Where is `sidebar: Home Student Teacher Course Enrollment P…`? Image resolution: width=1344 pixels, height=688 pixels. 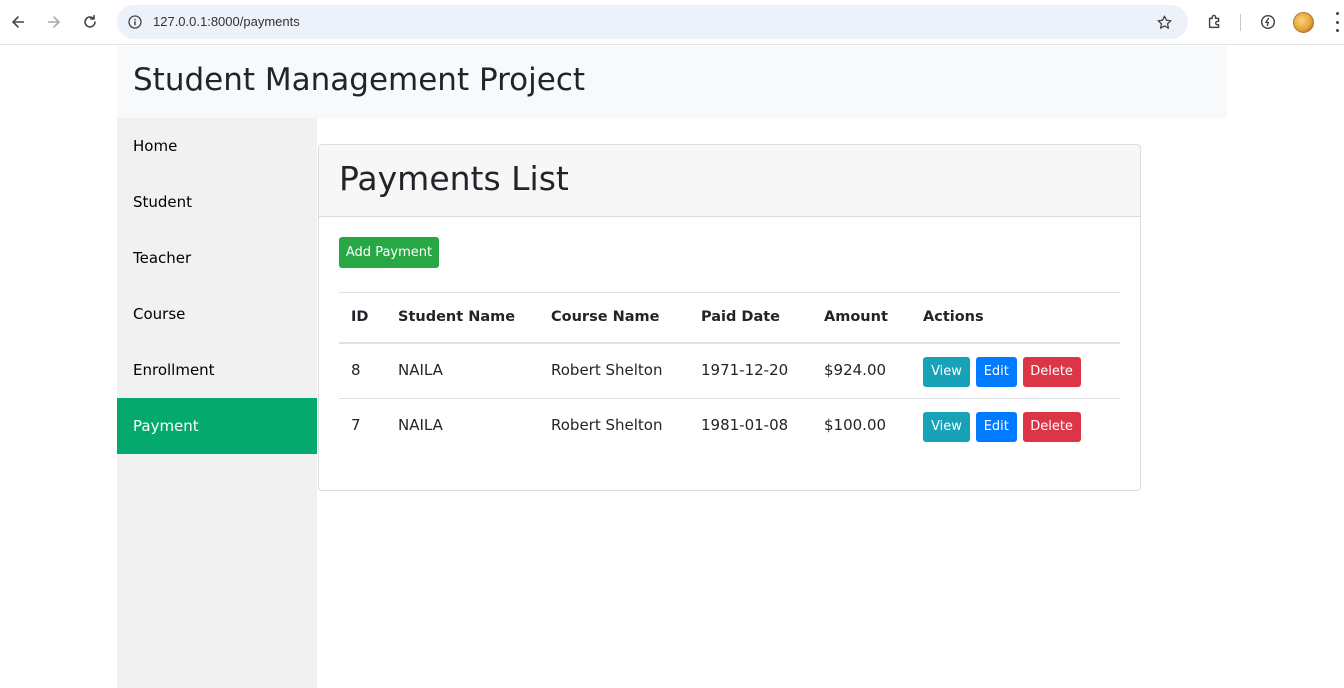 sidebar: Home Student Teacher Course Enrollment P… is located at coordinates (217, 403).